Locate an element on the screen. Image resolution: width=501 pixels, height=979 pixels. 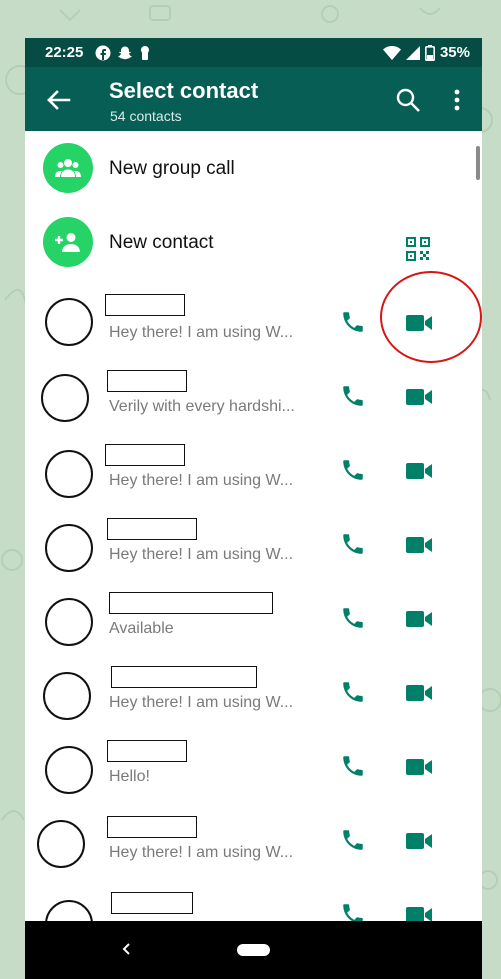
facebook-icon is located at coordinates (103, 52).